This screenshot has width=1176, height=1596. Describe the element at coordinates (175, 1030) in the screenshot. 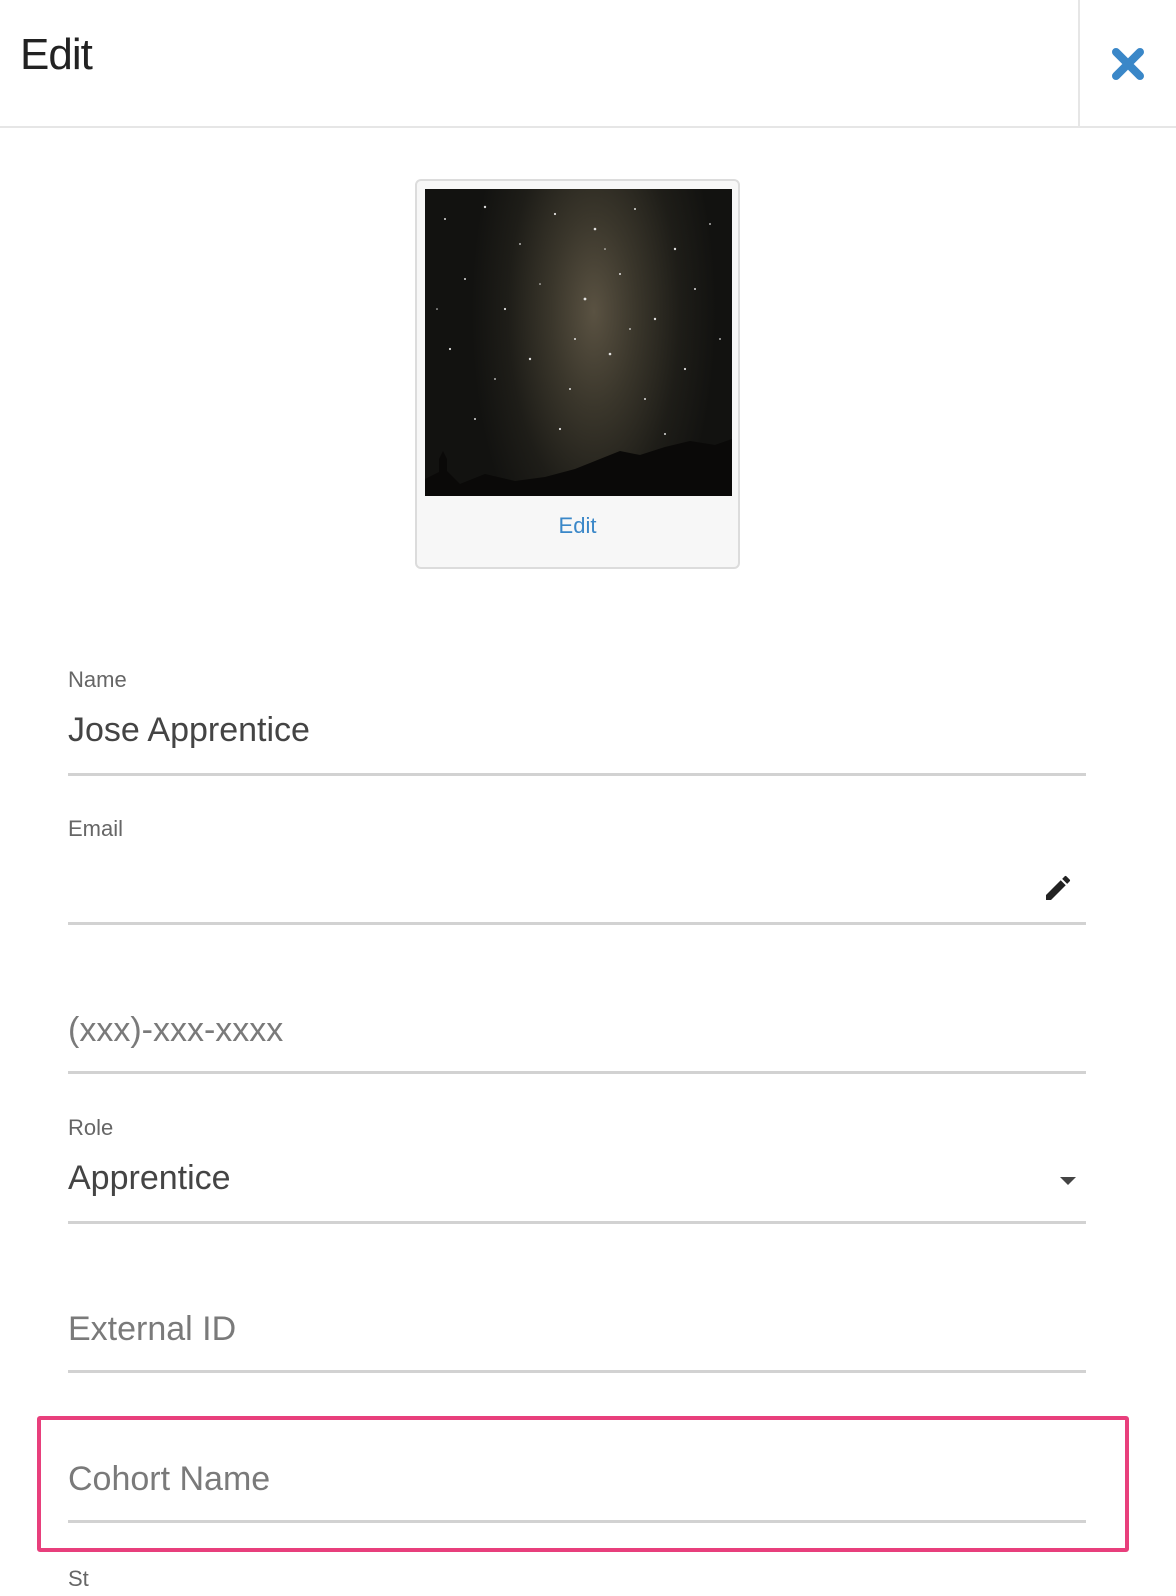

I see `phone-input: (xxx)-xxx-xxxx` at that location.